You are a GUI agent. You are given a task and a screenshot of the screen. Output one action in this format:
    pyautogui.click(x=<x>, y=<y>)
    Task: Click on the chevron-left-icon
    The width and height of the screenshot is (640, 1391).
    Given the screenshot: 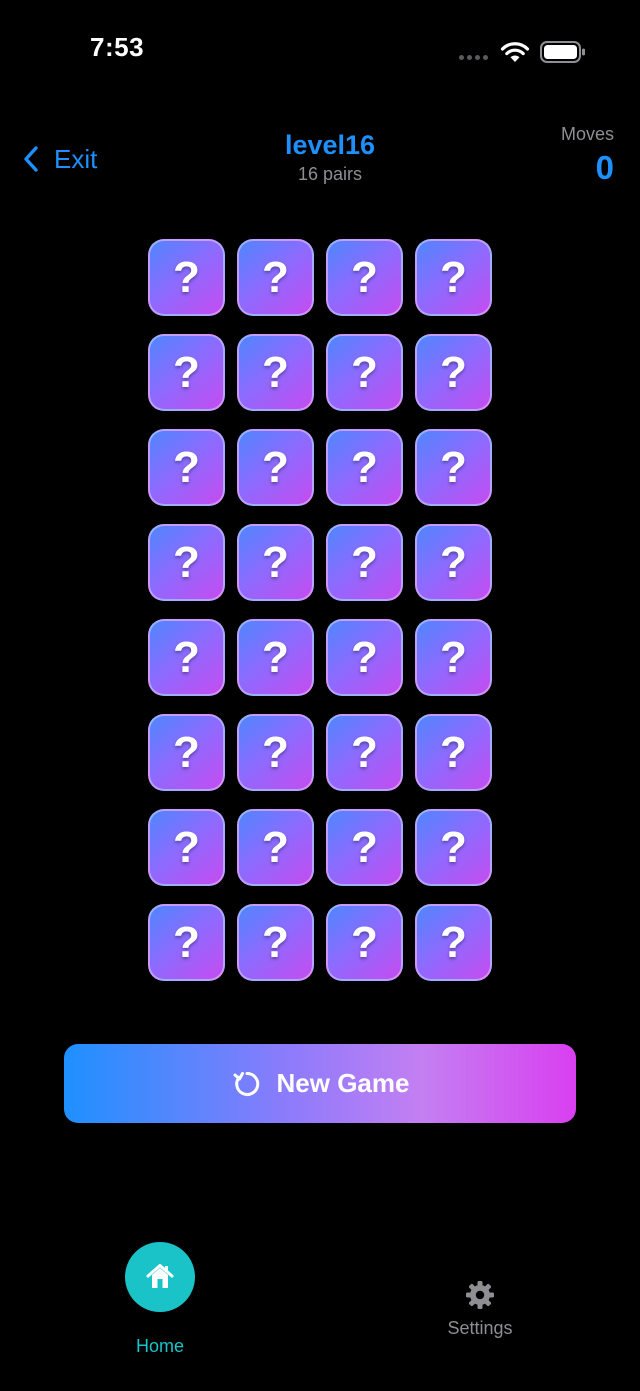 What is the action you would take?
    pyautogui.click(x=31, y=159)
    